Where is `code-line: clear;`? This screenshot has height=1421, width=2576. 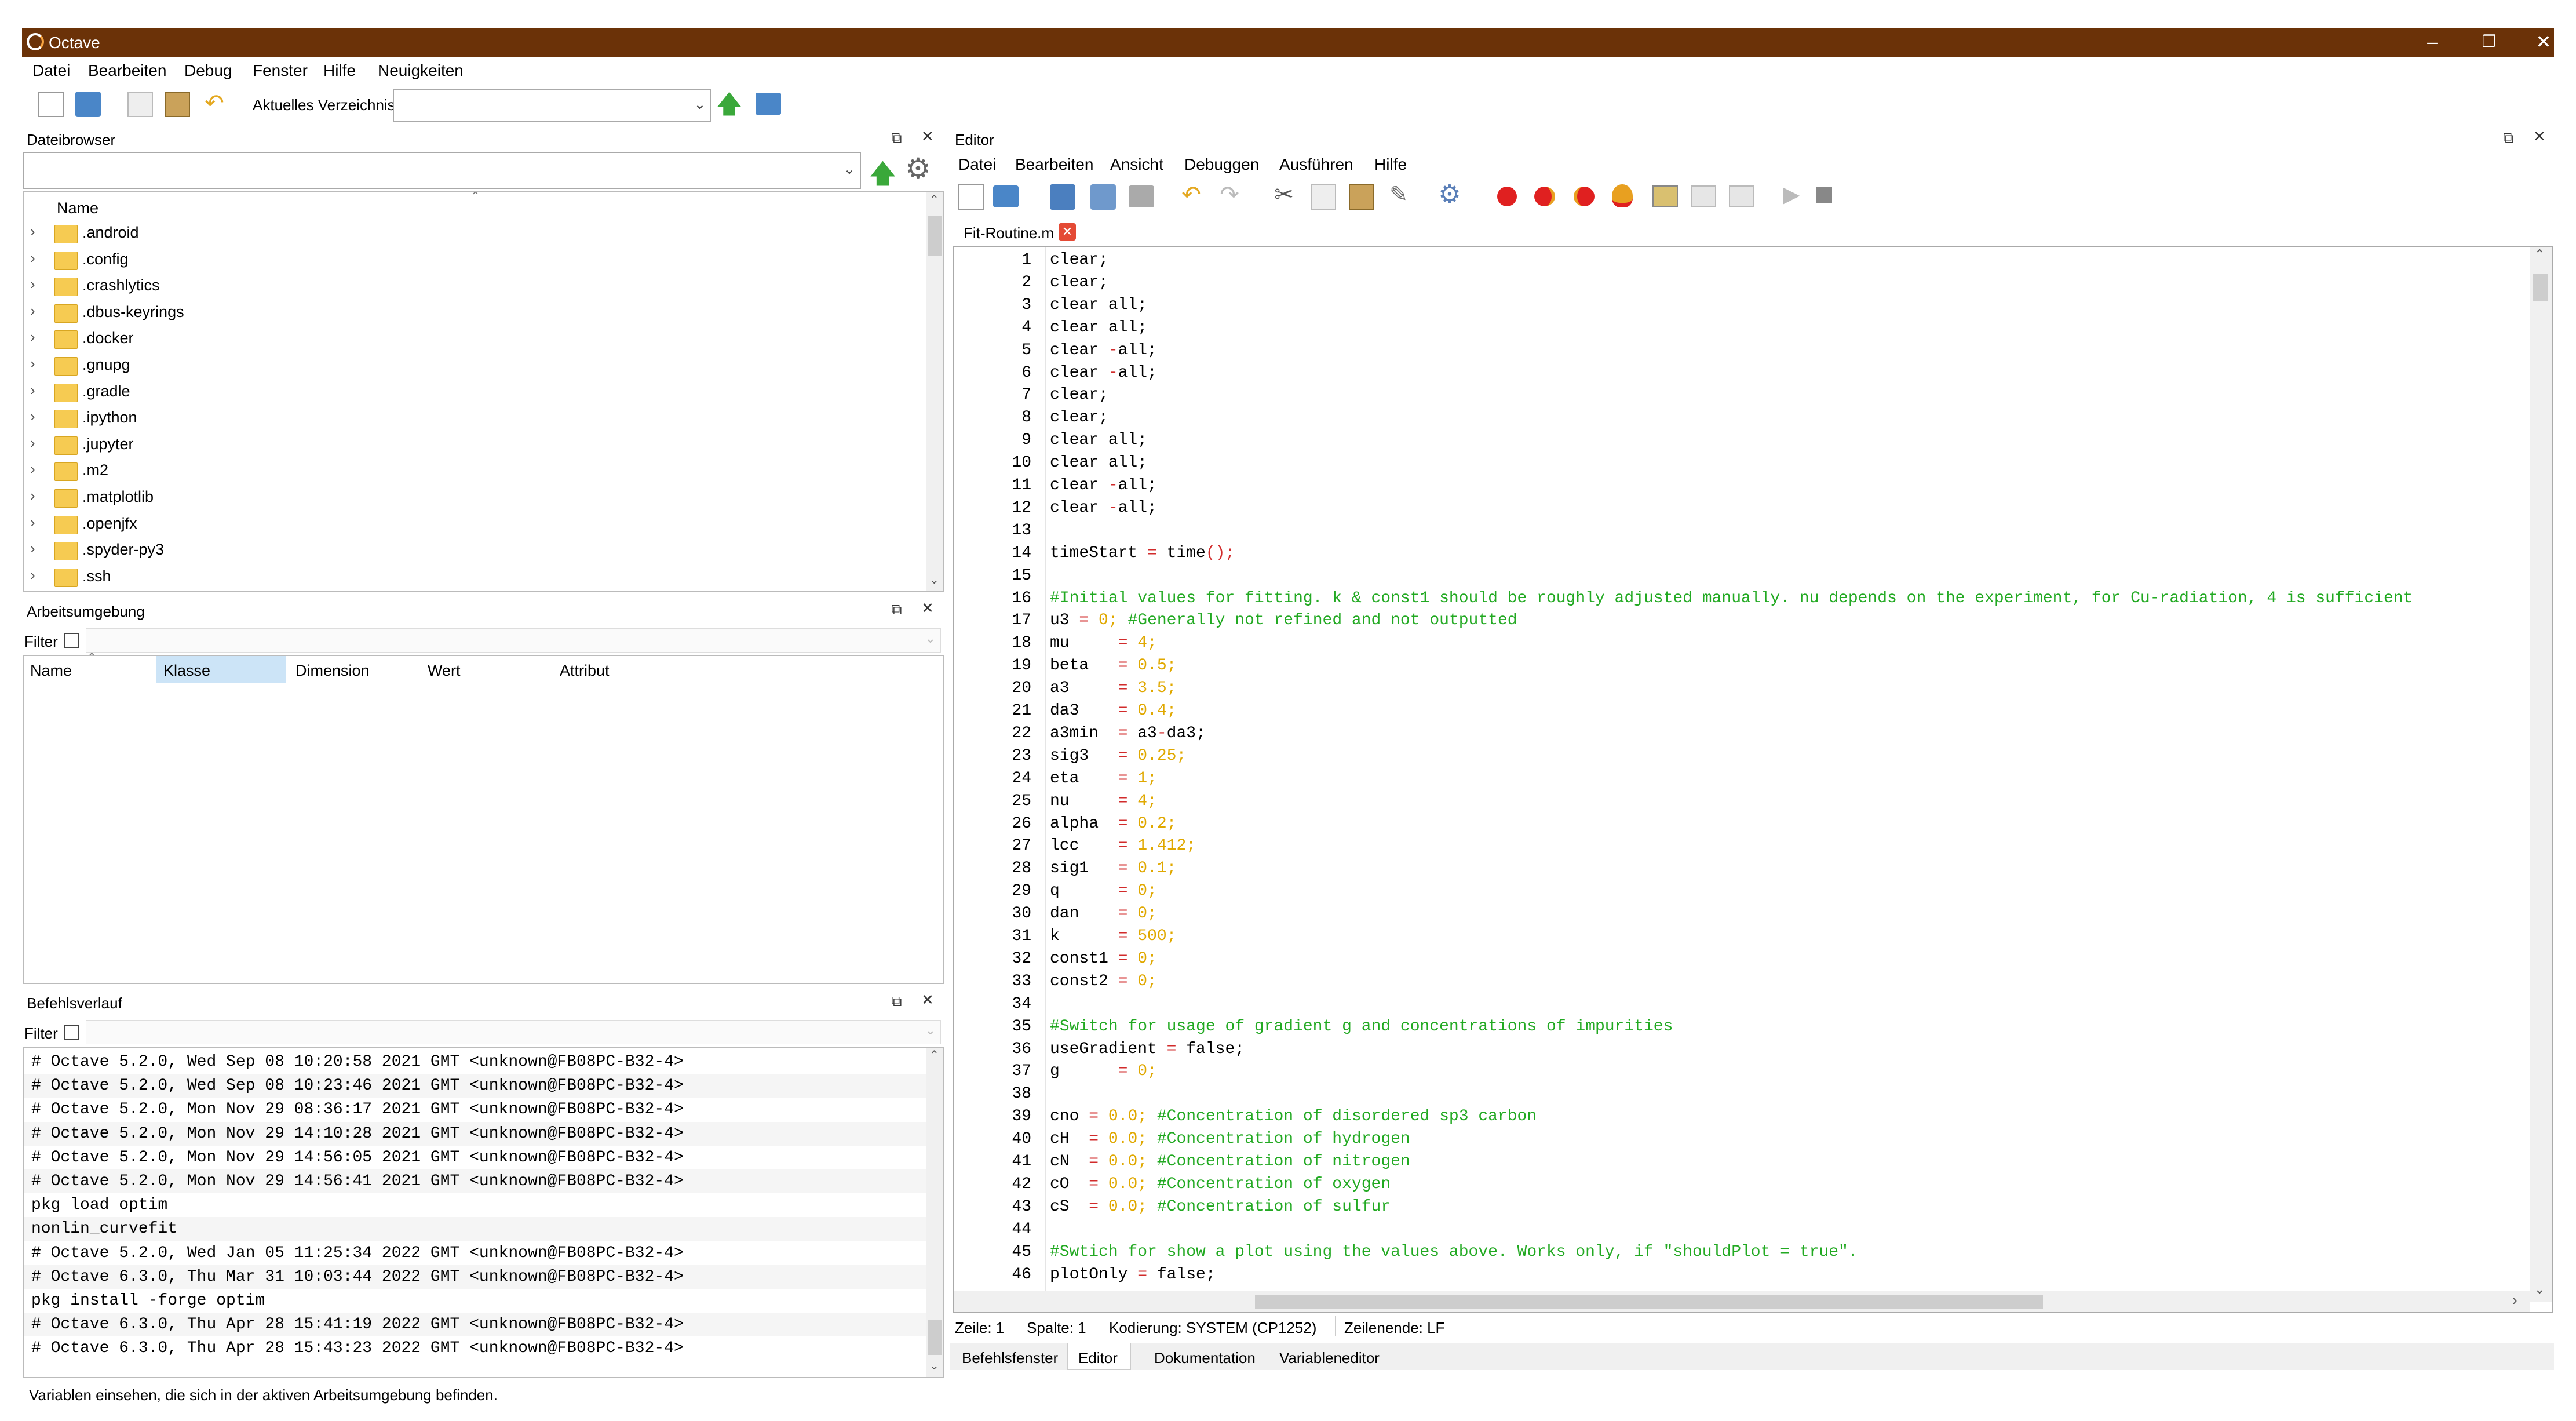 code-line: clear; is located at coordinates (1079, 260).